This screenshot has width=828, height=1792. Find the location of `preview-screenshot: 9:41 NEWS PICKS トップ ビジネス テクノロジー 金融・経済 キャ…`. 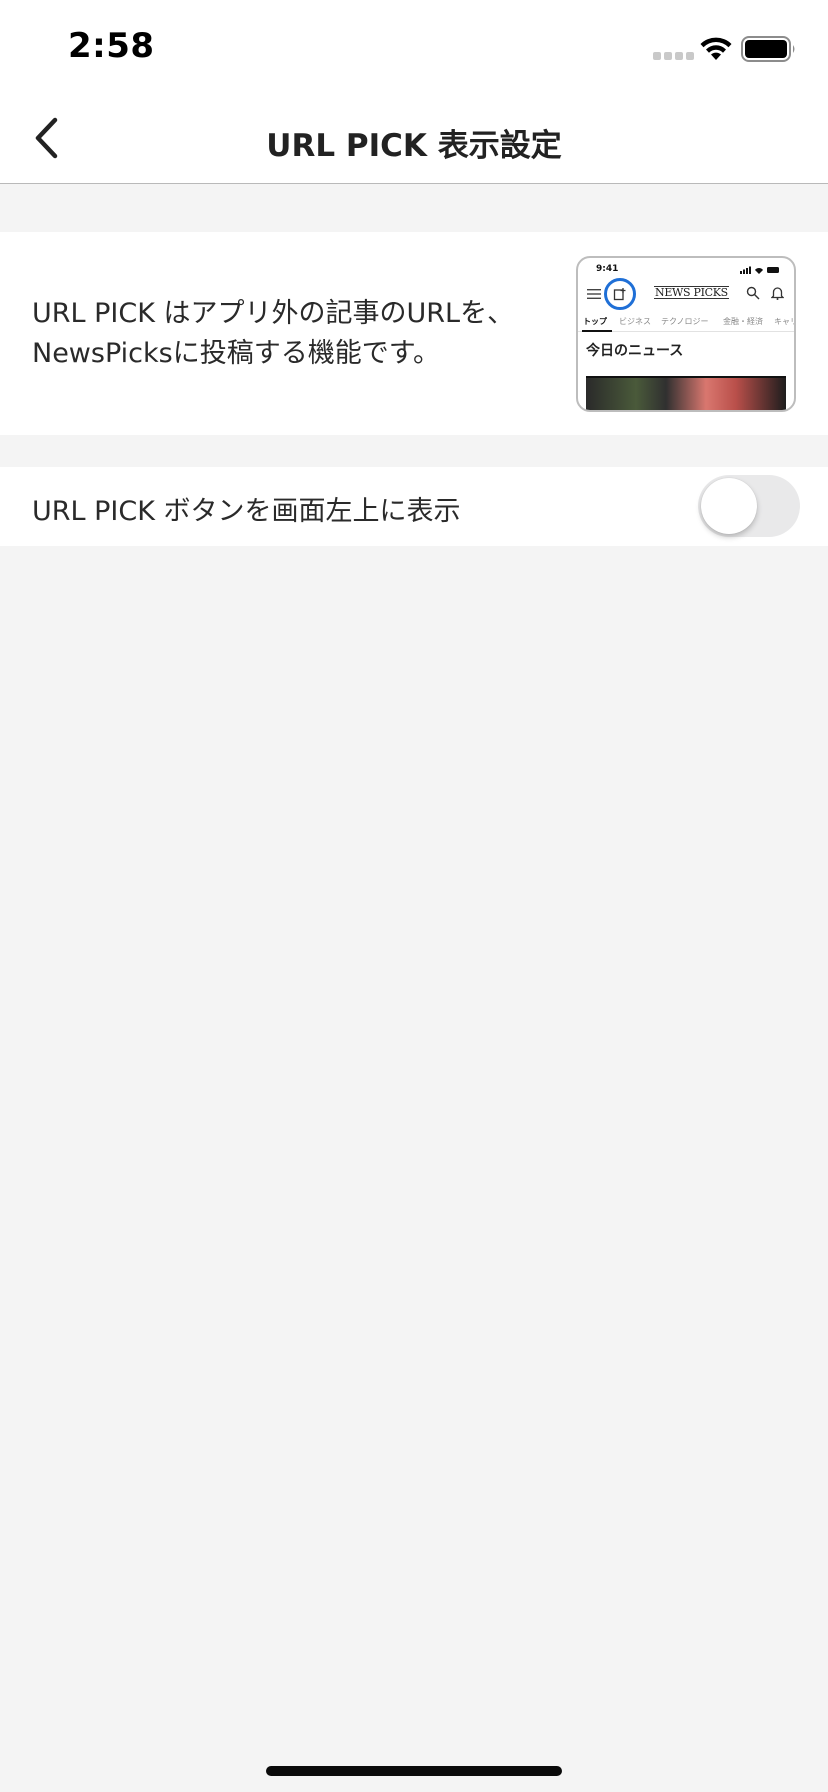

preview-screenshot: 9:41 NEWS PICKS トップ ビジネス テクノロジー 金融・経済 キャ… is located at coordinates (686, 334).